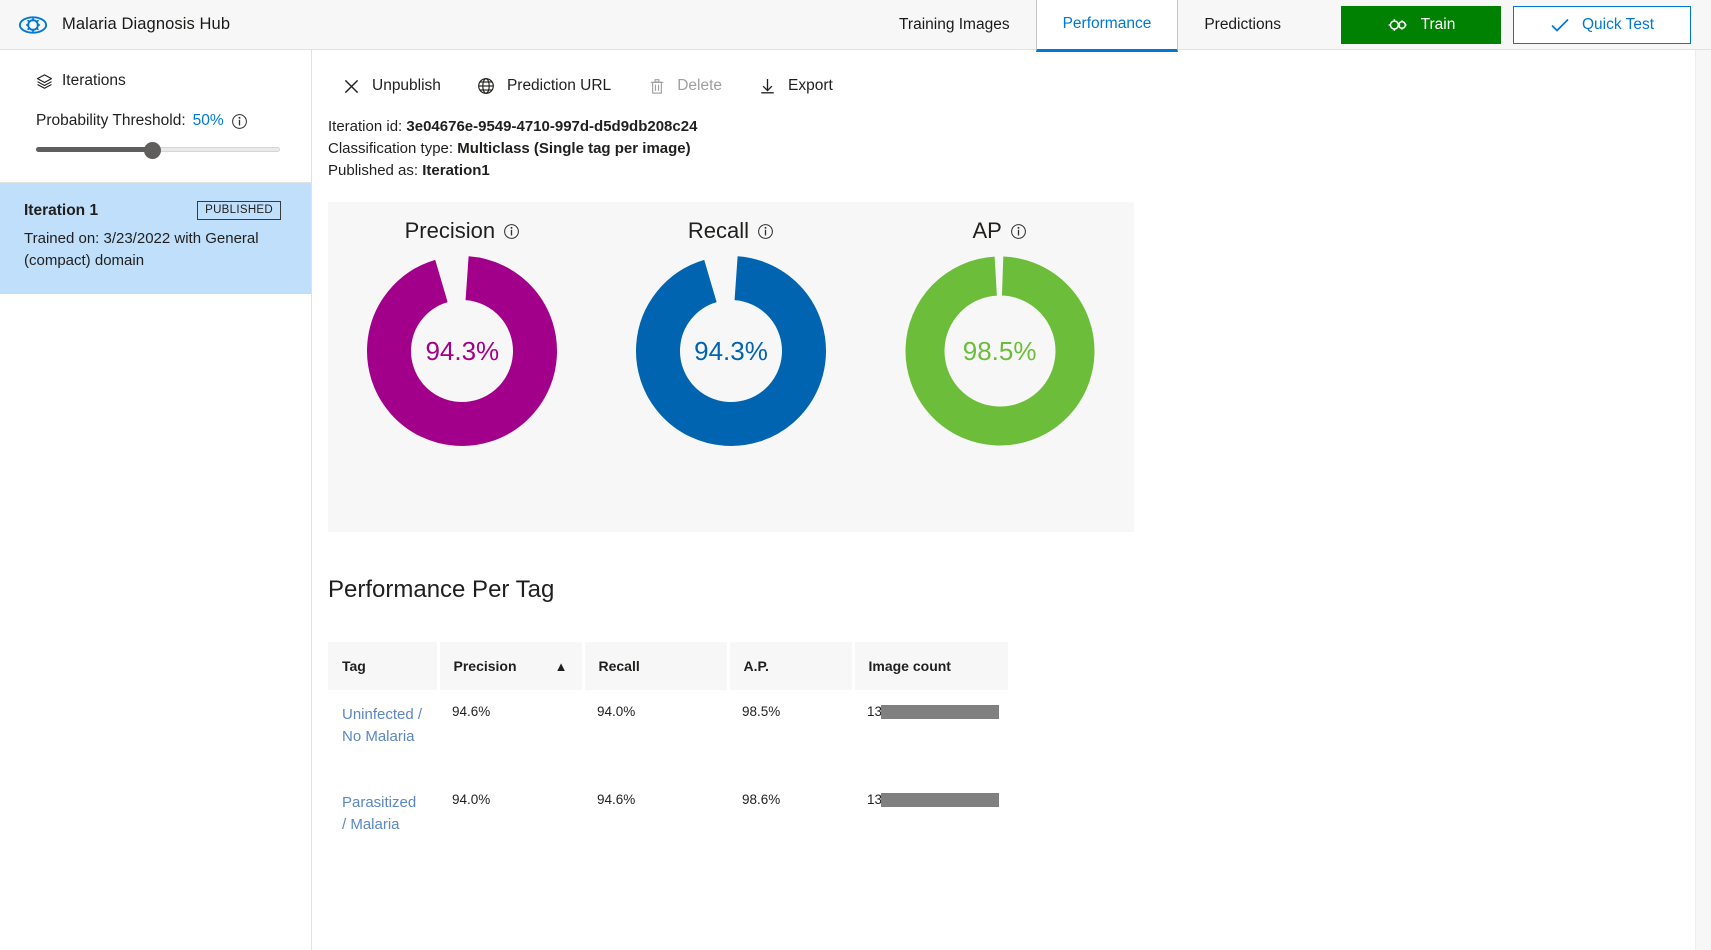  I want to click on column-header-precision-label: Precision, so click(485, 666).